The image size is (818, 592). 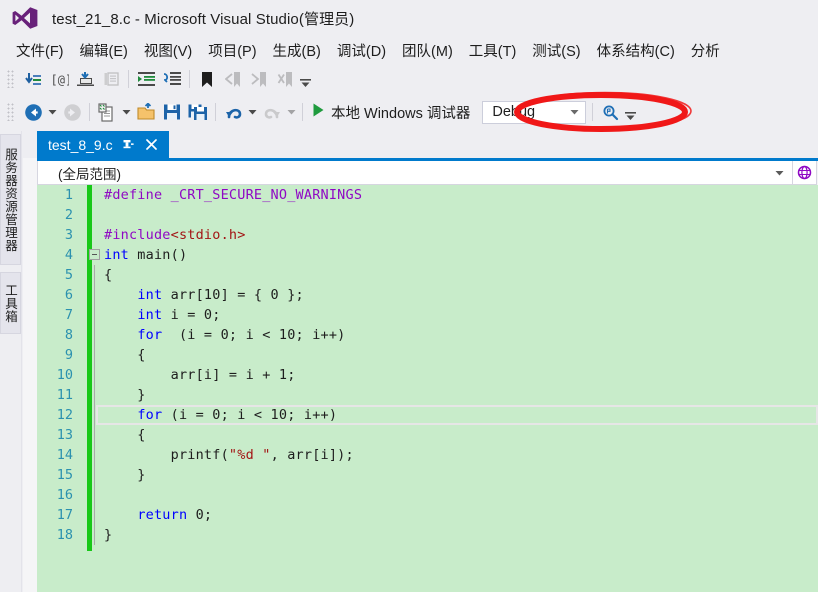 I want to click on solution-configuration-combobox: Debug, so click(x=534, y=112).